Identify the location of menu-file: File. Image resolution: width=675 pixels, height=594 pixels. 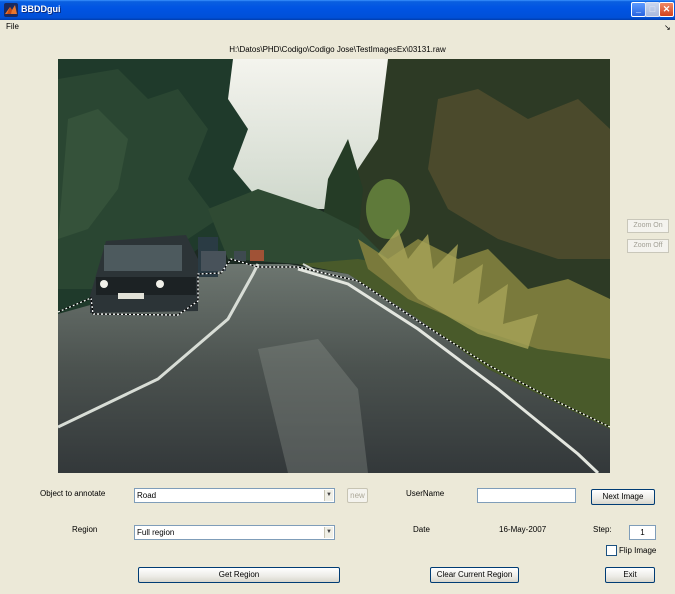
(12, 26).